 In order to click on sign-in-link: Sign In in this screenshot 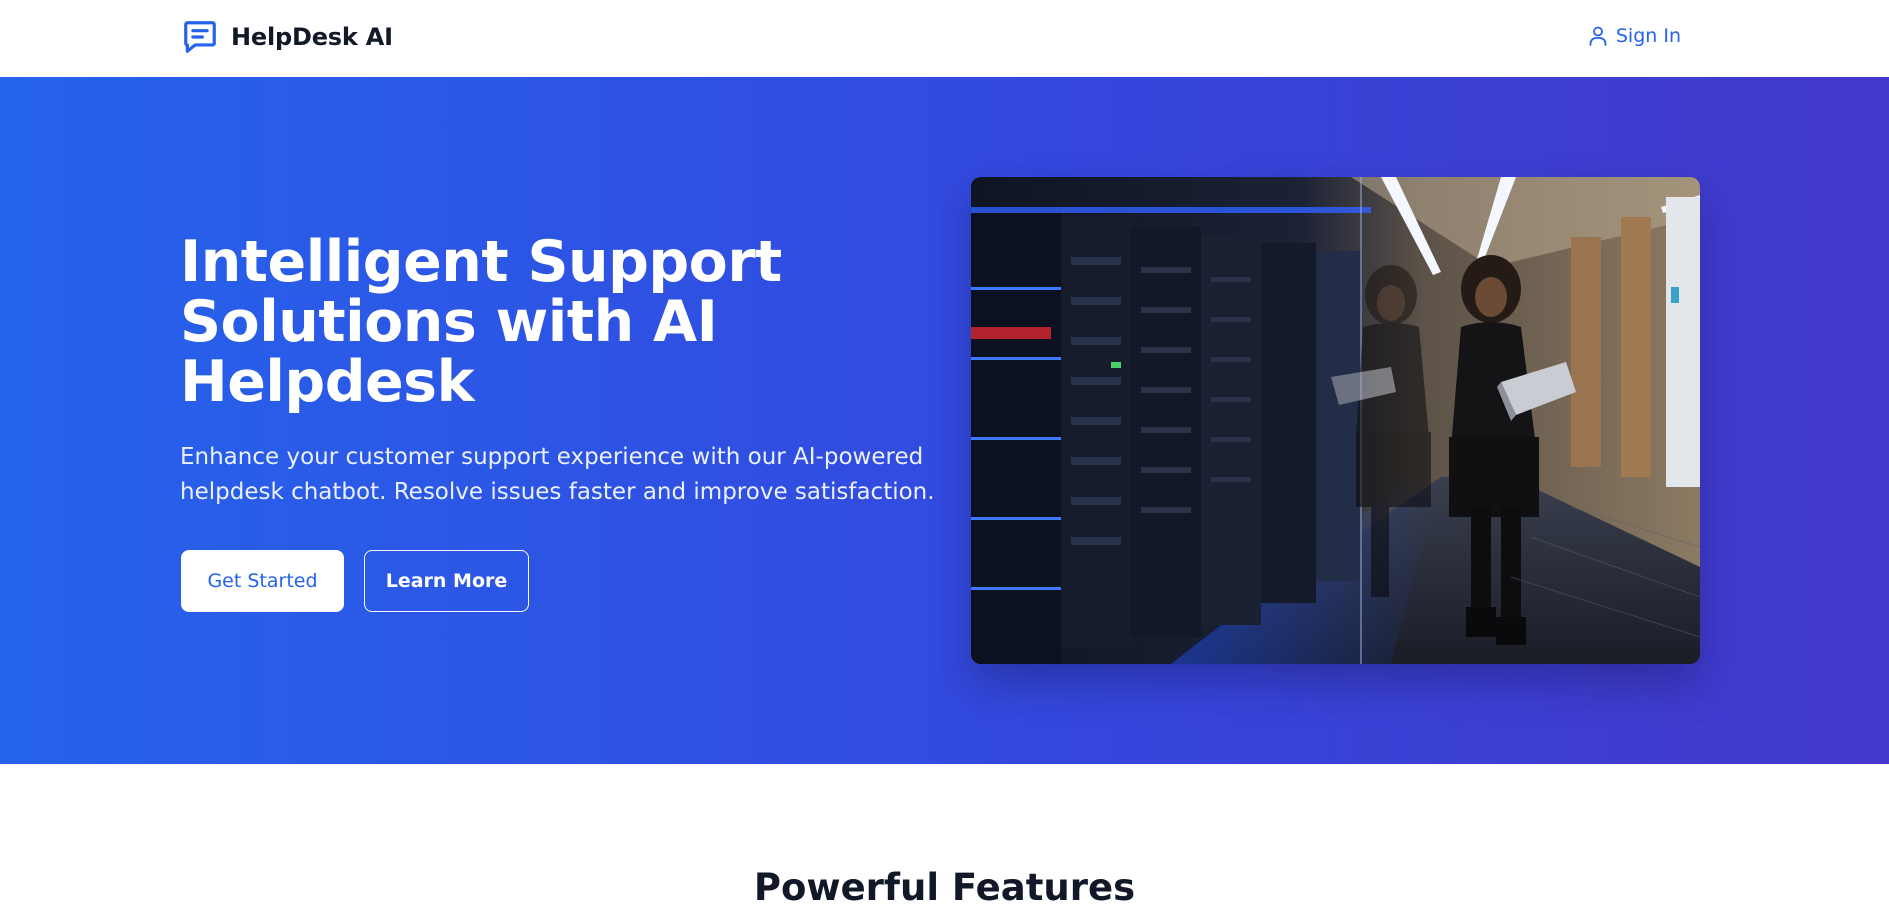, I will do `click(1633, 36)`.